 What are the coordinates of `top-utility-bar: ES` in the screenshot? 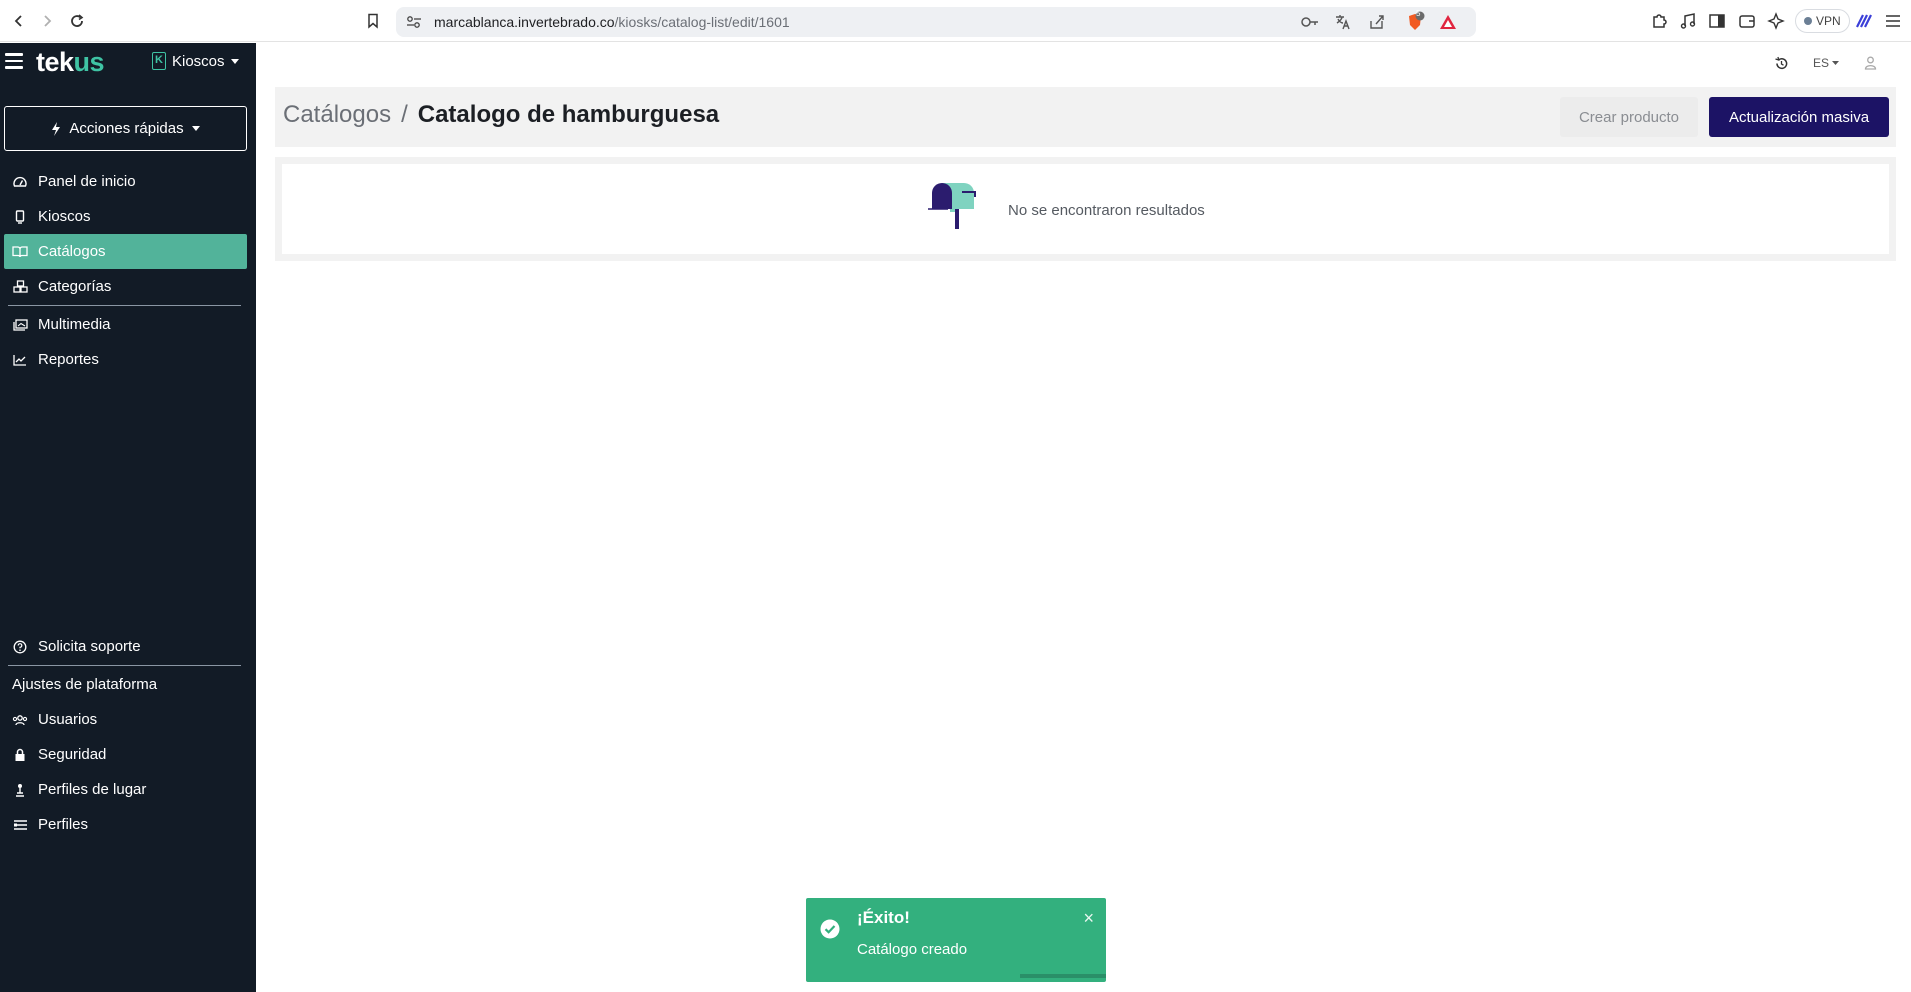 It's located at (1083, 63).